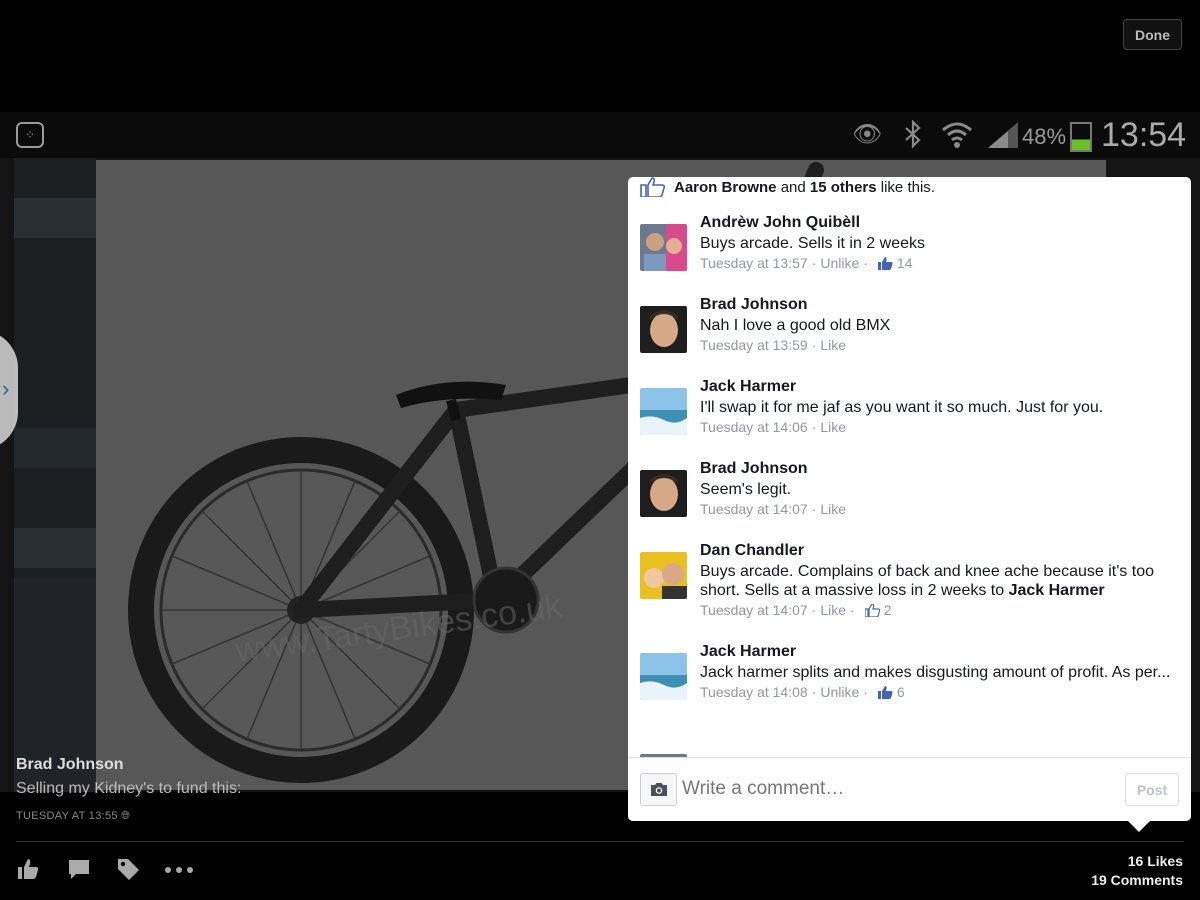 Image resolution: width=1200 pixels, height=900 pixels. What do you see at coordinates (940, 223) in the screenshot?
I see `comment-author: Andrèw John Quibèll` at bounding box center [940, 223].